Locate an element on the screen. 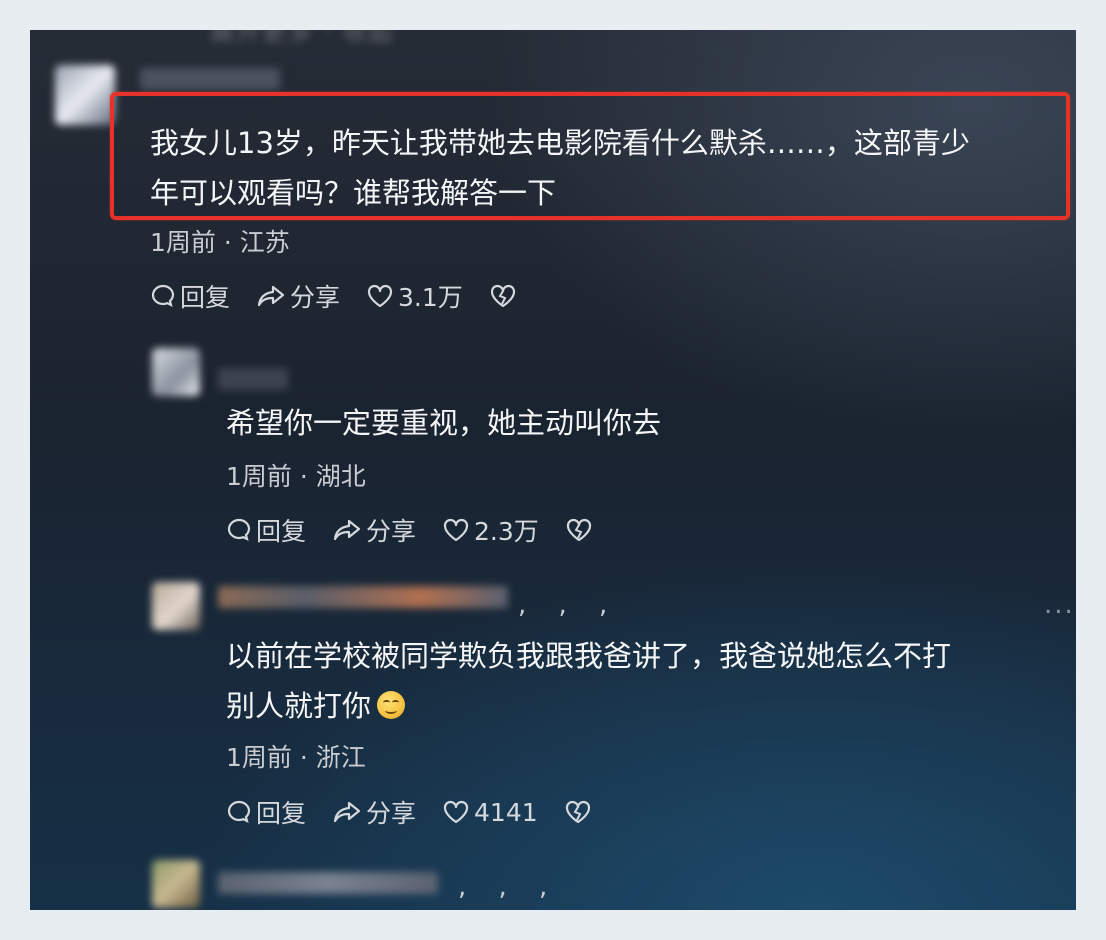 The width and height of the screenshot is (1106, 940). comment-text-segment: 别人就打你 is located at coordinates (299, 706).